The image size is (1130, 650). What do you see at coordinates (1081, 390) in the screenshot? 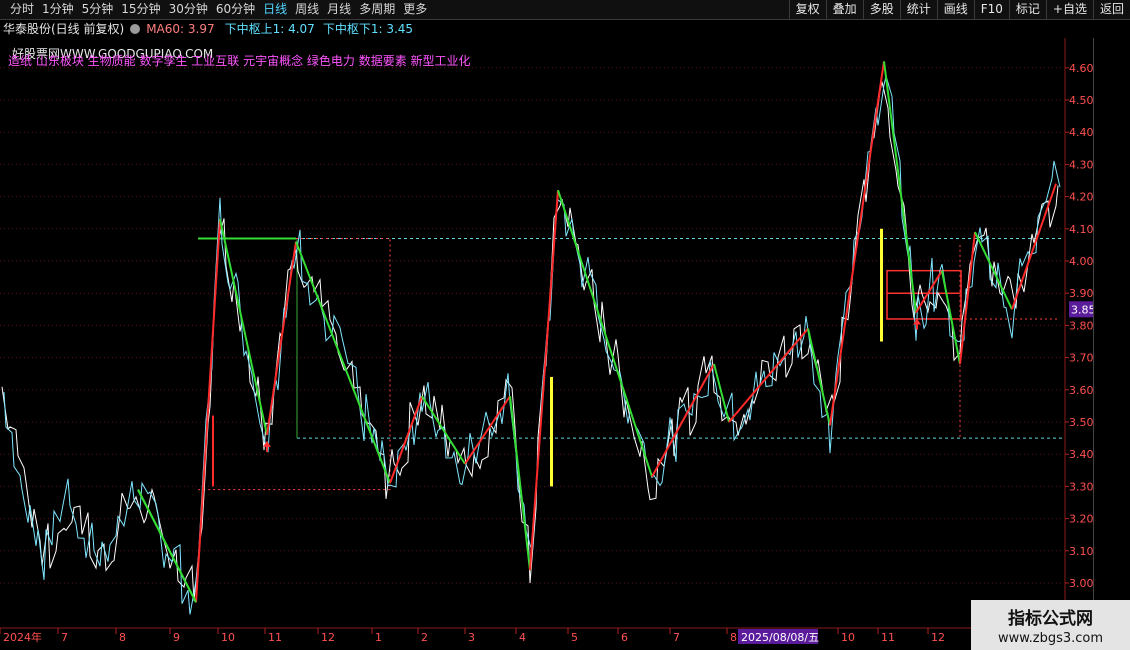
I see `y-tick-label: 3.60` at bounding box center [1081, 390].